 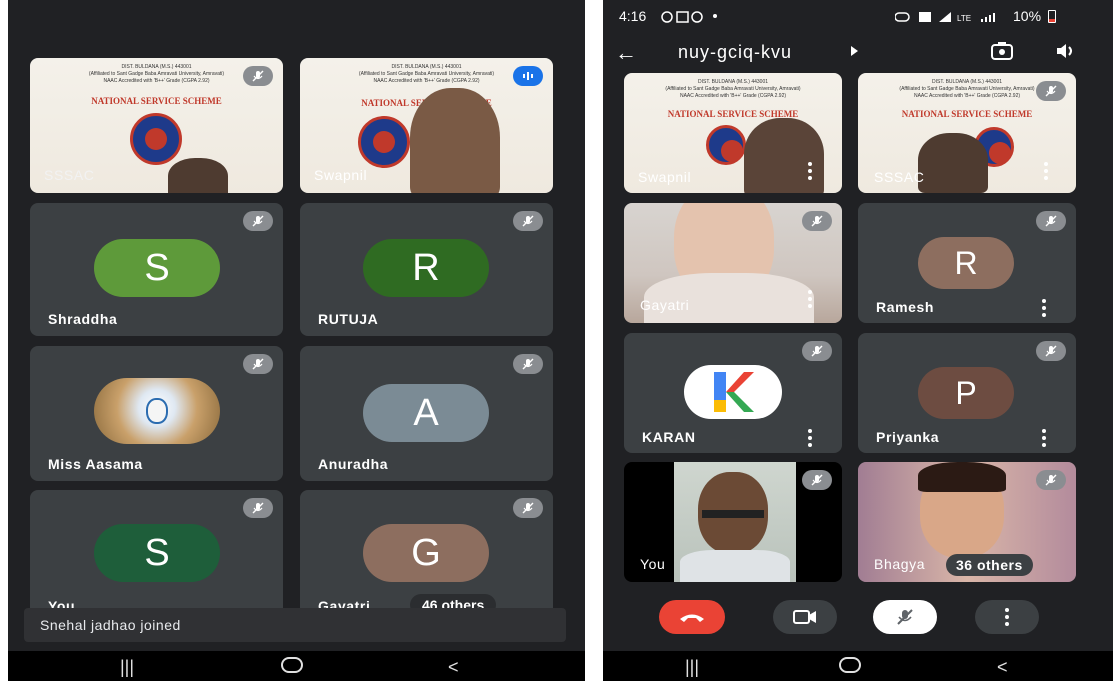 I want to click on avatar-initial: A, so click(x=426, y=412).